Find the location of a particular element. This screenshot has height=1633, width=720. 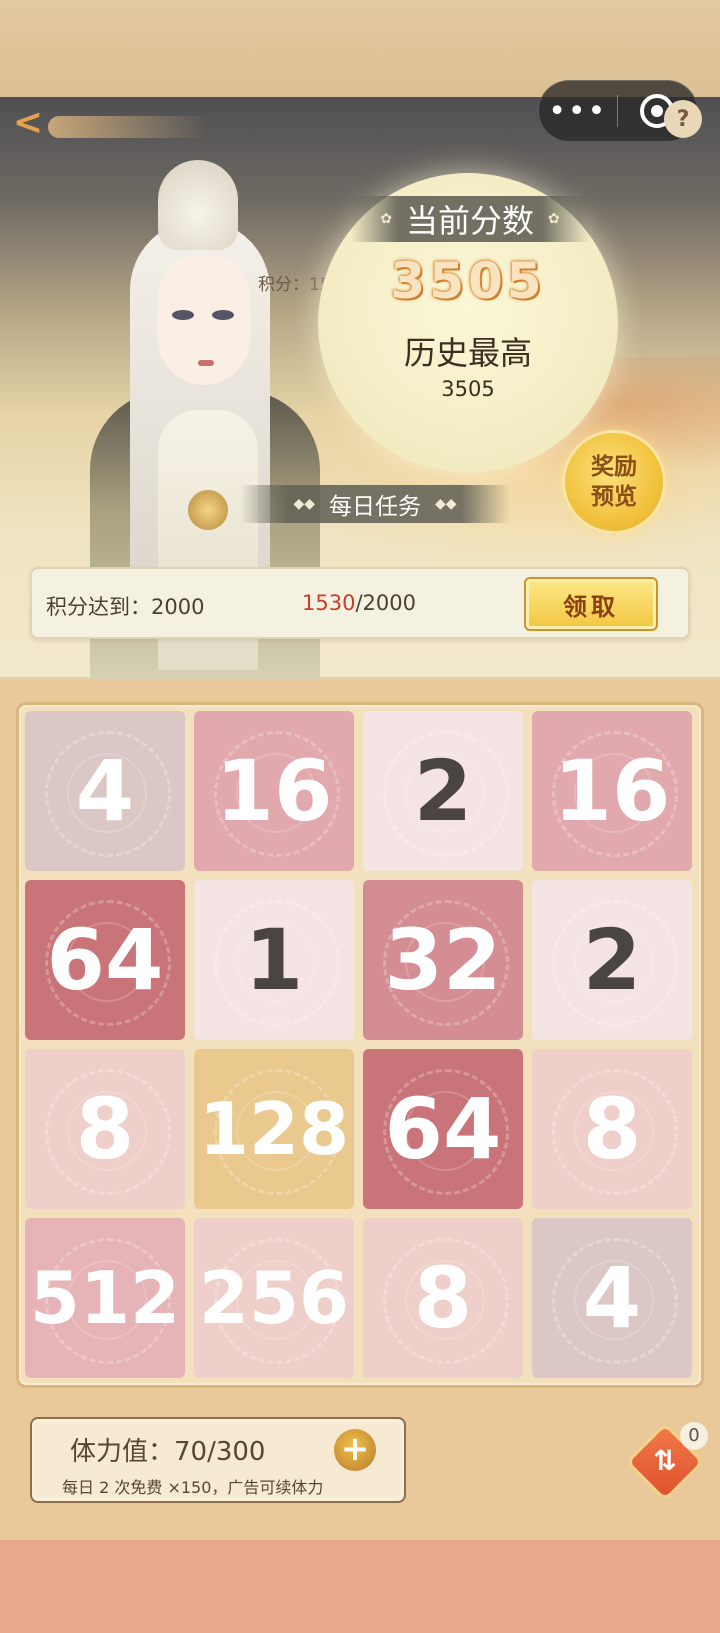

stamina-panel: 体力值：70/300 + 每日 2 次免费 ×150，广告可续体力 is located at coordinates (218, 1460).